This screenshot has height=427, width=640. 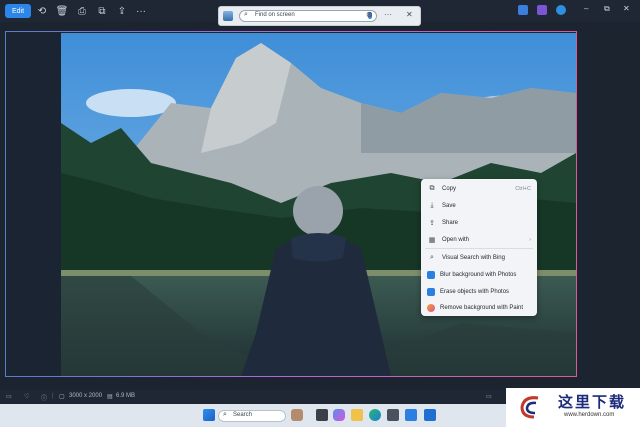 What do you see at coordinates (479, 239) in the screenshot?
I see `menu-item-open-with: ▦ Open with ›` at bounding box center [479, 239].